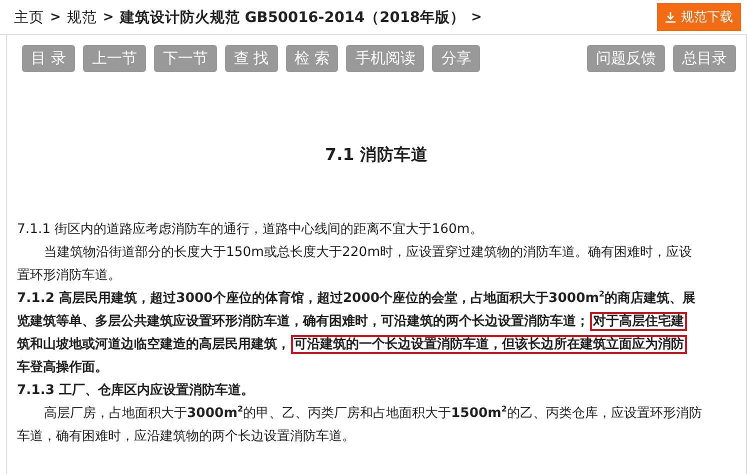  Describe the element at coordinates (456, 58) in the screenshot. I see `toolbar-button: 分享` at that location.